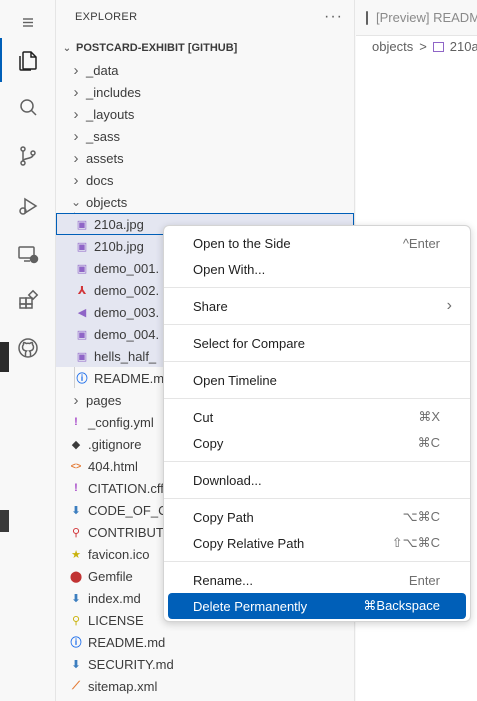 The image size is (477, 701). I want to click on chevron-down-icon: ⌄, so click(76, 202).